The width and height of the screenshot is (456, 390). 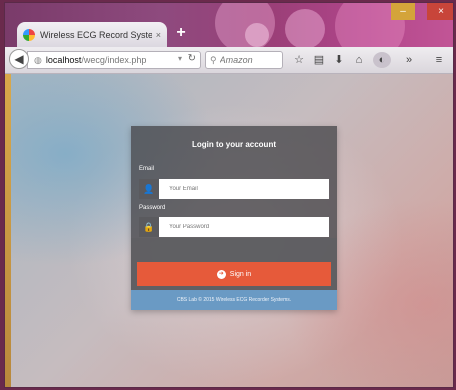 I want to click on bookmark-star-icon: ☆, so click(x=299, y=60).